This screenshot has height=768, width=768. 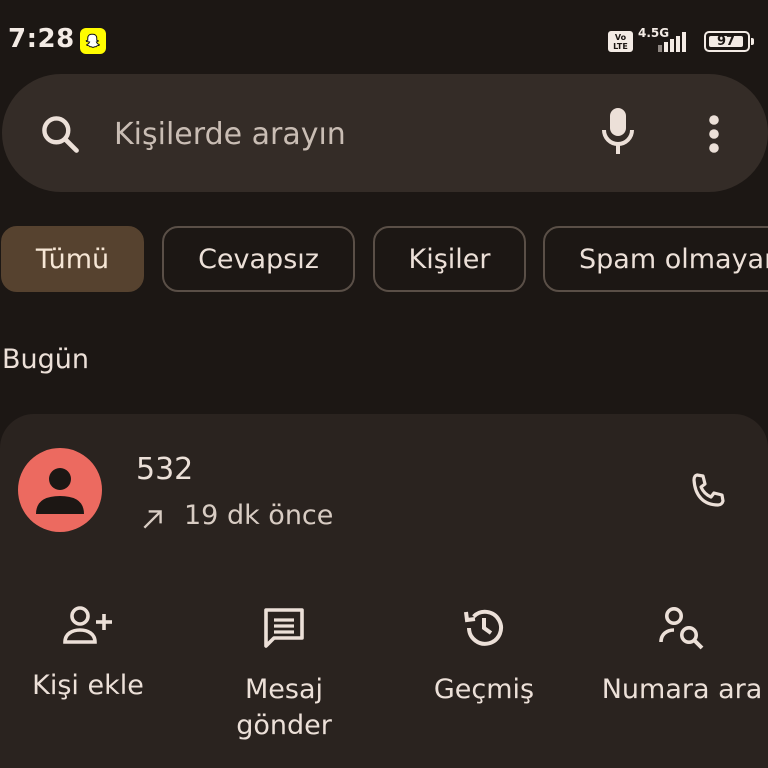 I want to click on battery-icon: 97, so click(x=729, y=41).